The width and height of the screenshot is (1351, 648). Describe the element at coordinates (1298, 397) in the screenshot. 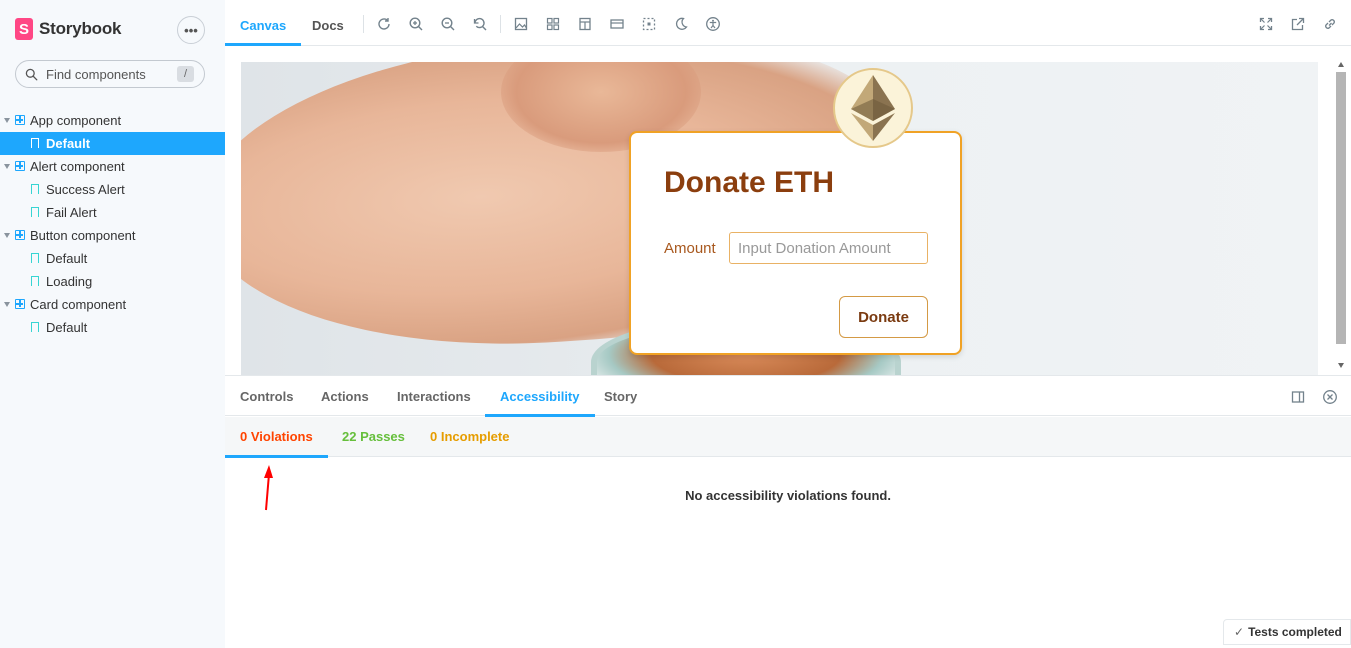

I see `panel-orientation-icon` at that location.